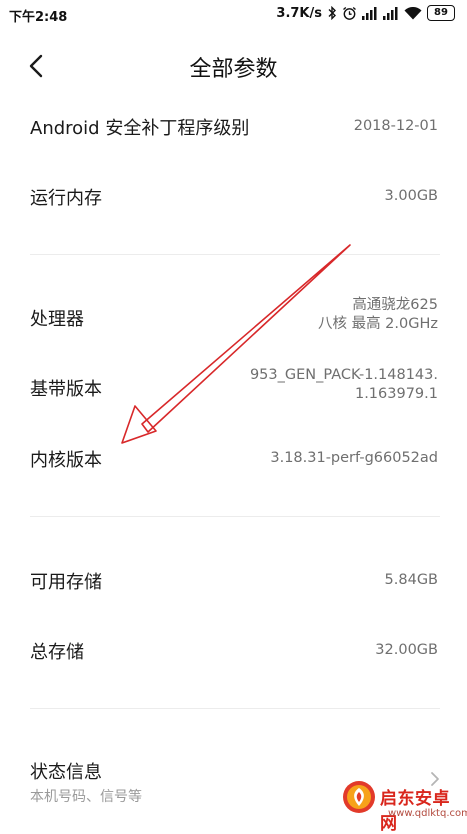 The height and width of the screenshot is (834, 467). I want to click on header: 全部参数, so click(233, 66).